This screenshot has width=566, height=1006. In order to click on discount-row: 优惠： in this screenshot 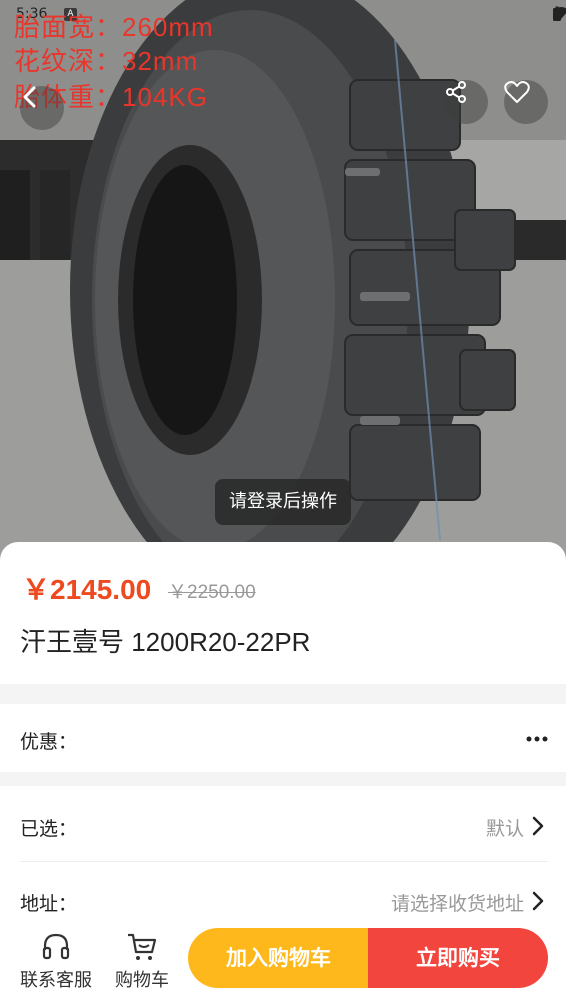, I will do `click(283, 738)`.